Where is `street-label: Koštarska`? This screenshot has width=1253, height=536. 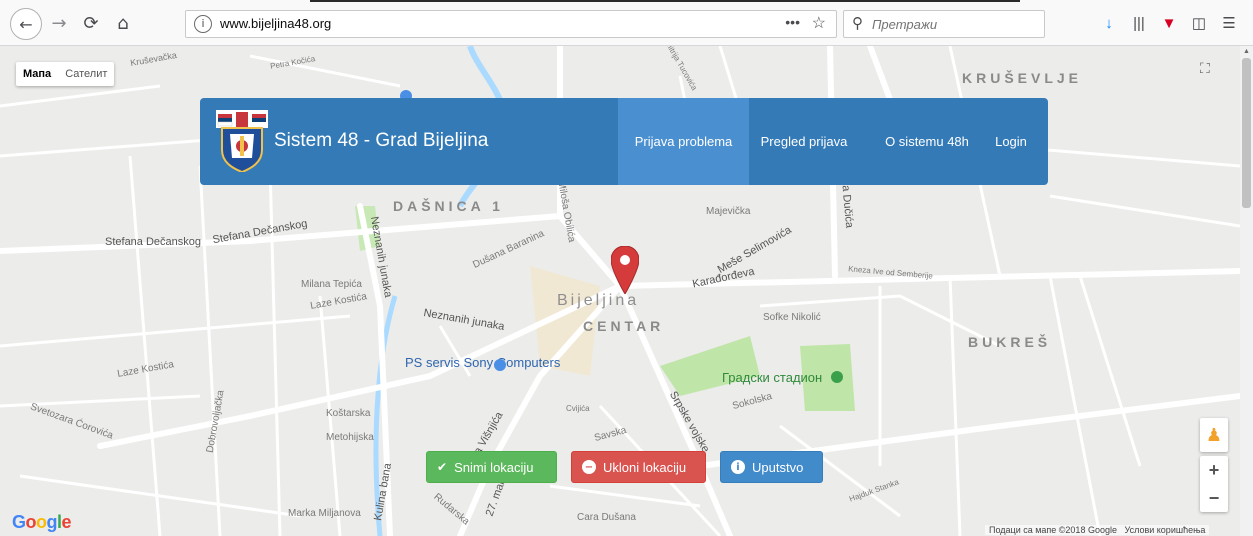
street-label: Koštarska is located at coordinates (348, 413).